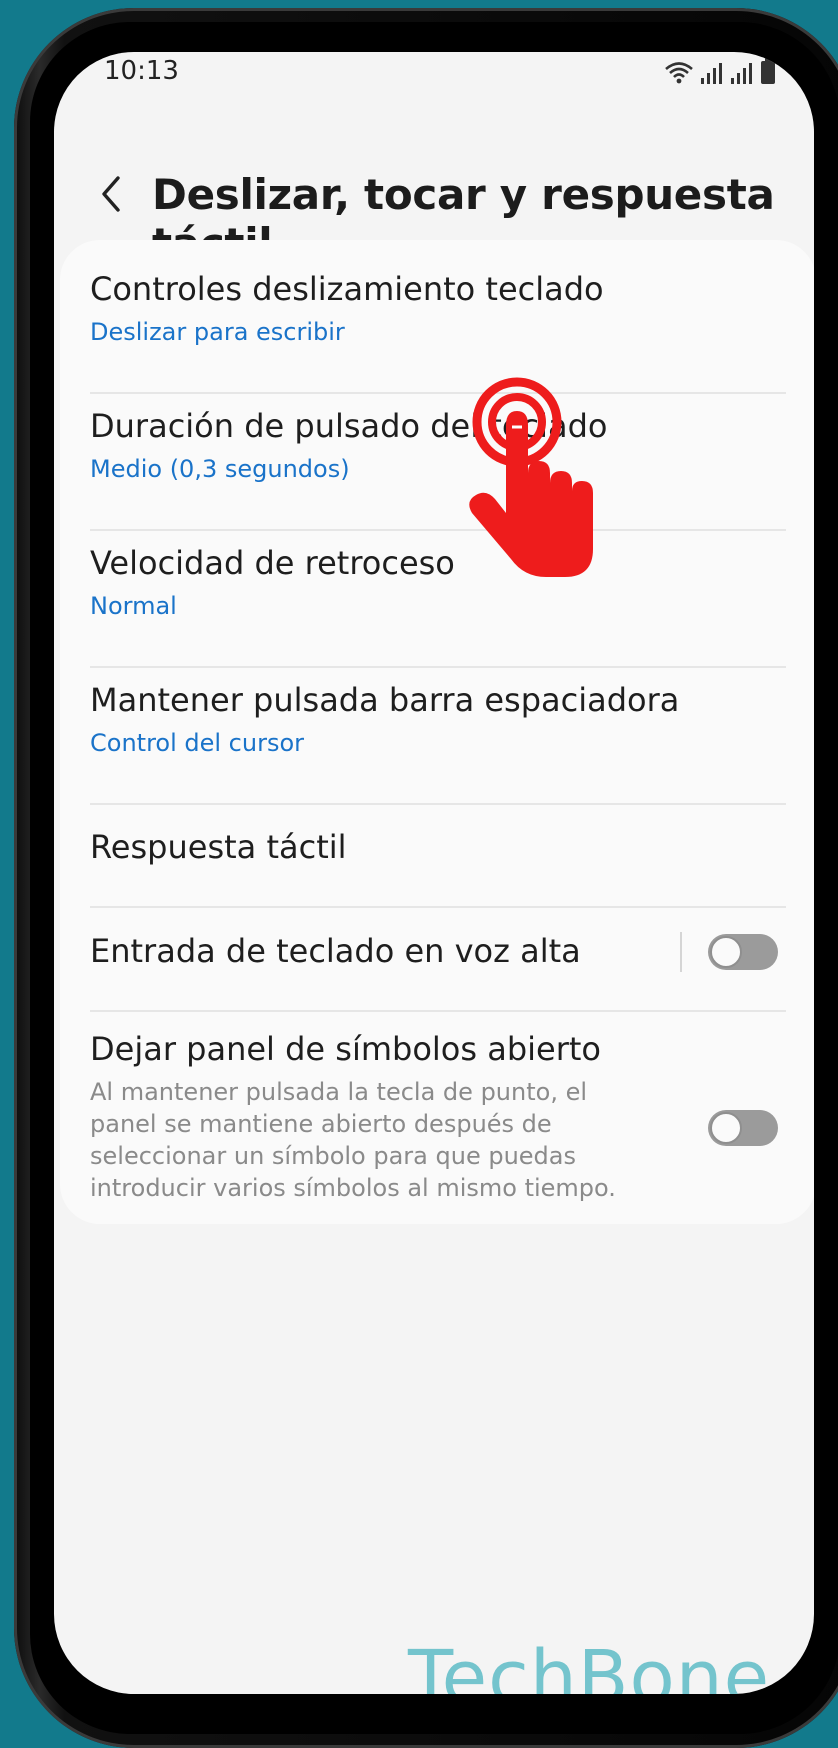  I want to click on setting-title: Velocidad de retroceso, so click(272, 563).